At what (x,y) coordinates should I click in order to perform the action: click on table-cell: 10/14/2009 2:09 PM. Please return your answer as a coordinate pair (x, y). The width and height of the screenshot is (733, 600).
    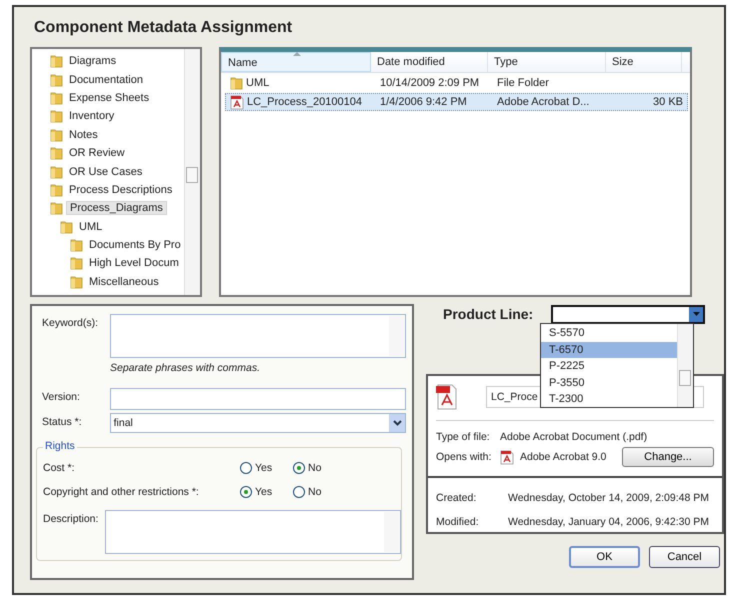
    Looking at the image, I should click on (430, 83).